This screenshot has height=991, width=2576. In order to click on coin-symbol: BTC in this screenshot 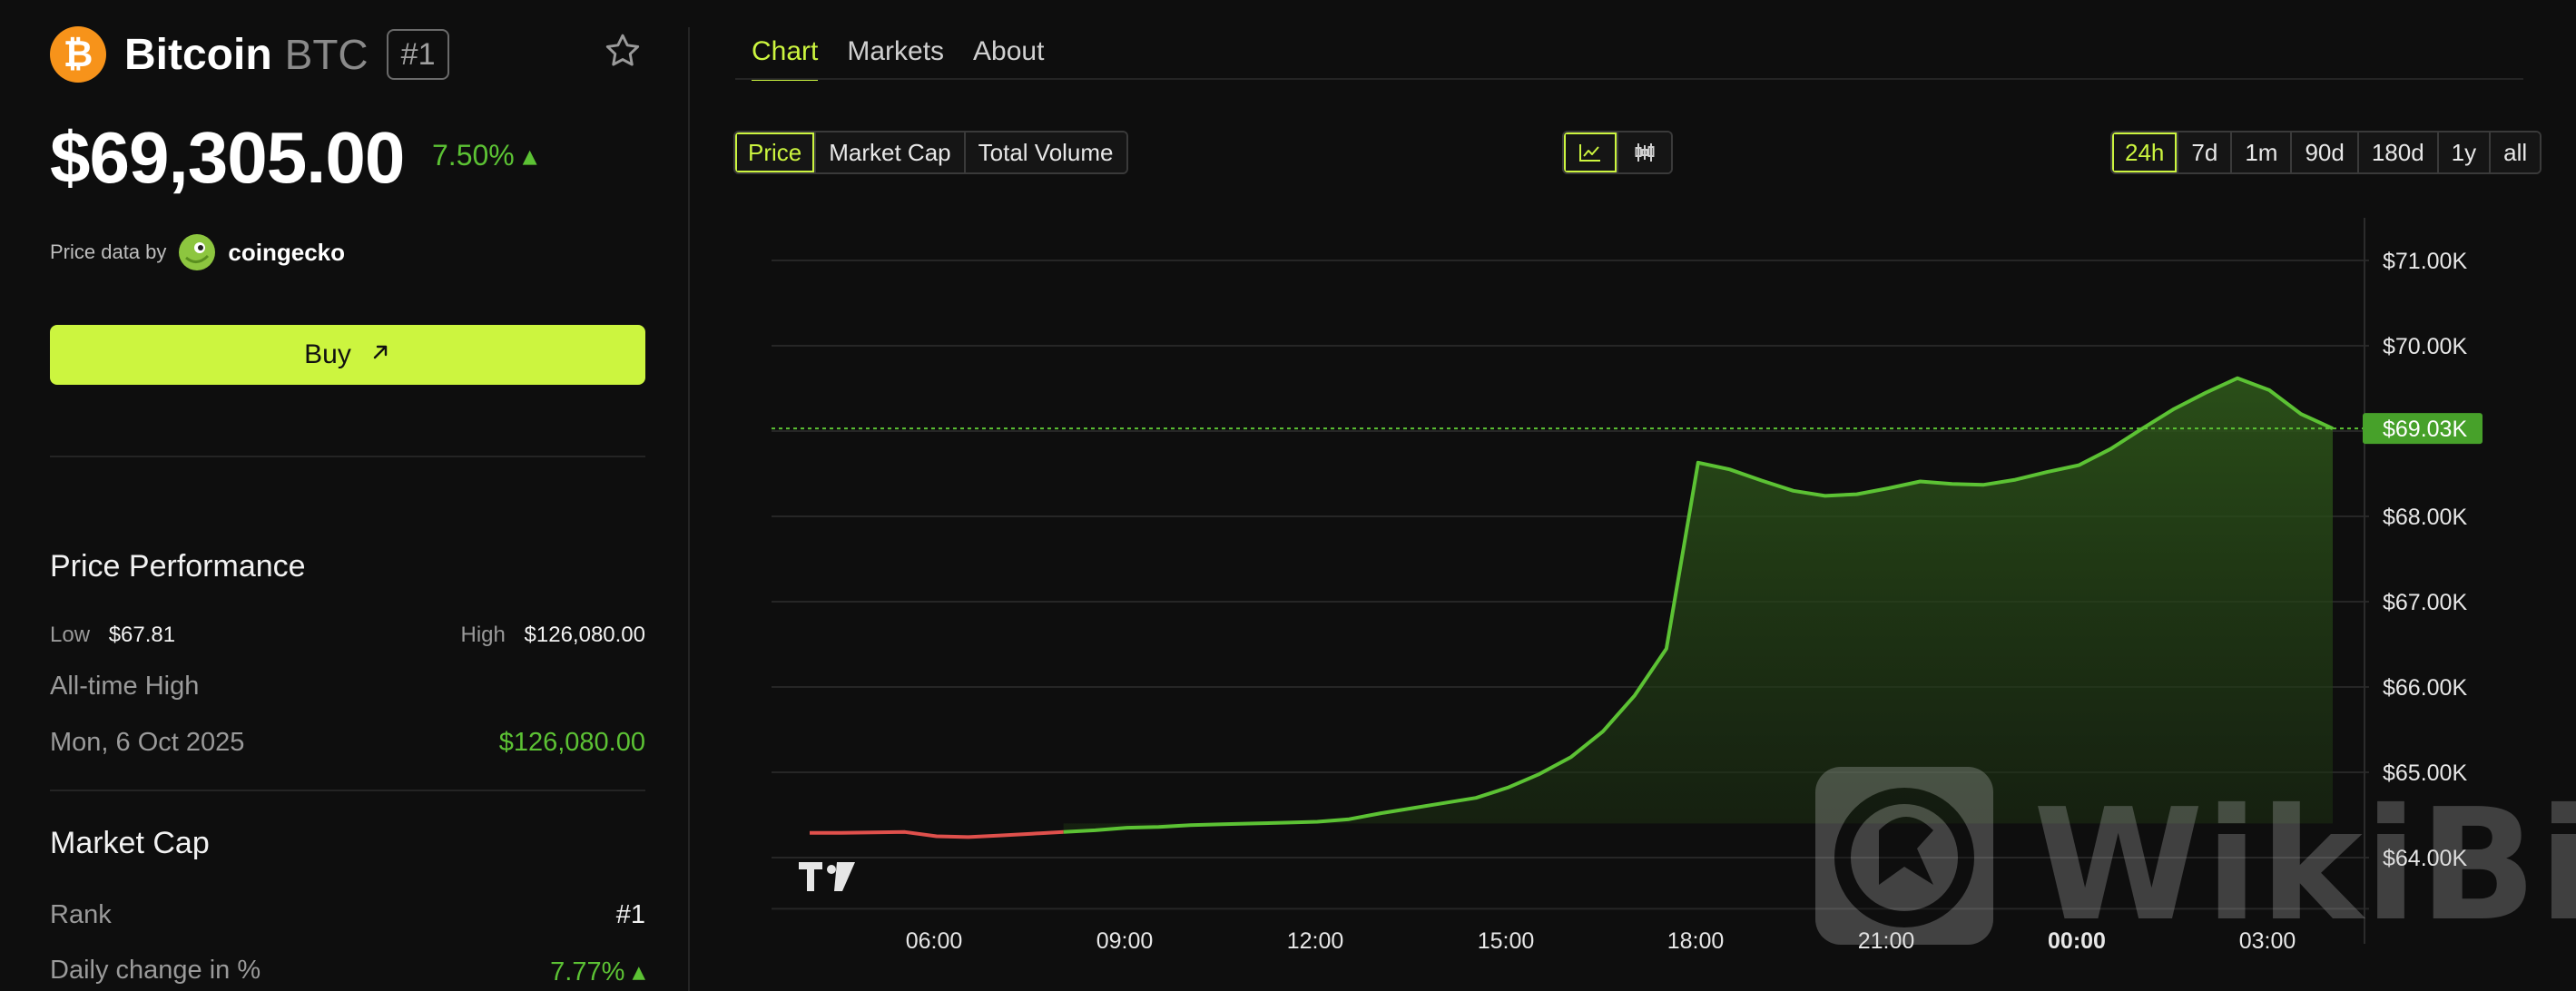, I will do `click(326, 54)`.